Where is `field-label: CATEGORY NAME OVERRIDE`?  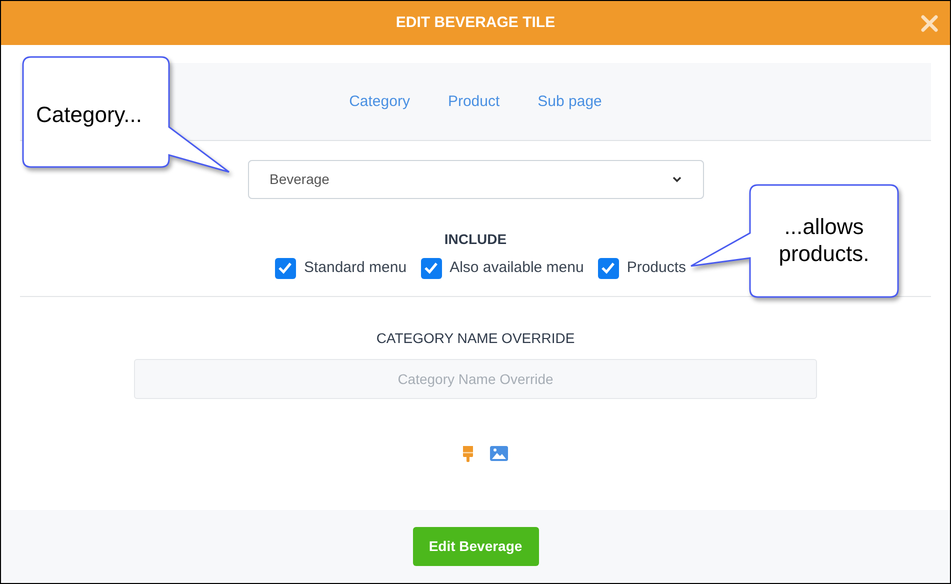
field-label: CATEGORY NAME OVERRIDE is located at coordinates (475, 338).